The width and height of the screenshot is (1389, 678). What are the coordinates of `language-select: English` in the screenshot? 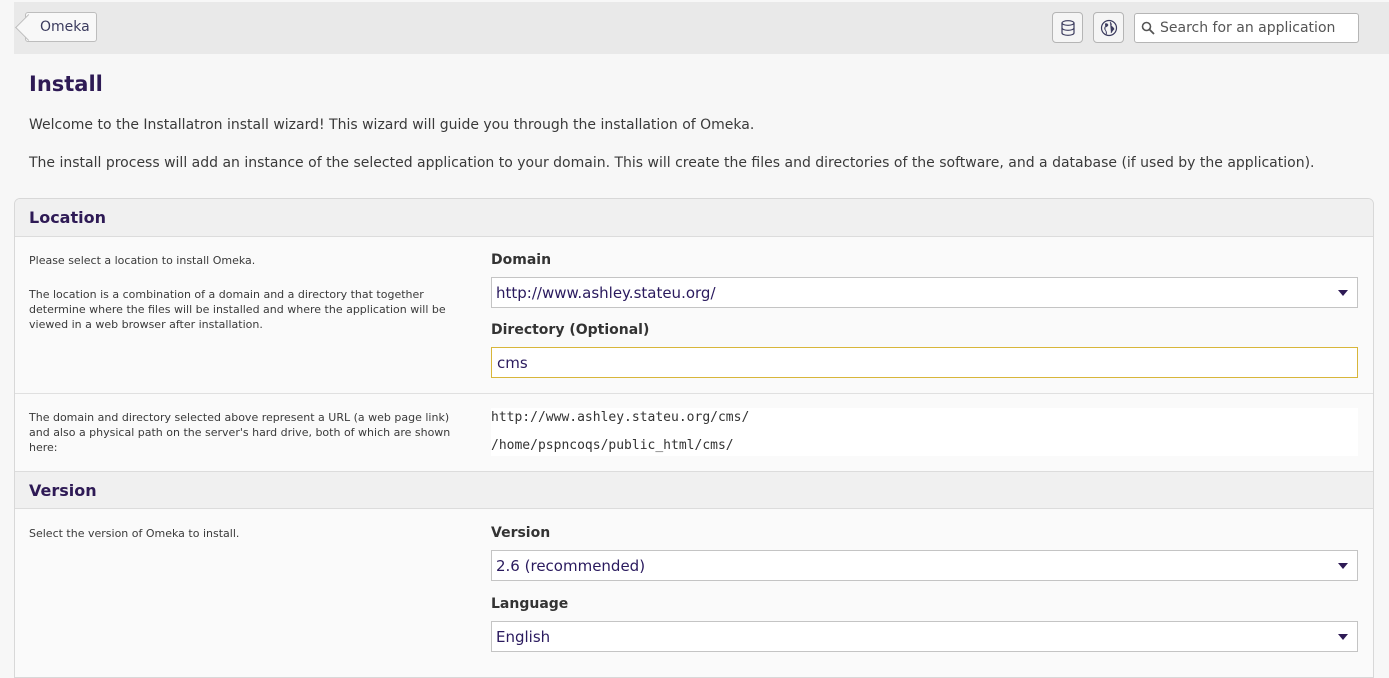 It's located at (924, 636).